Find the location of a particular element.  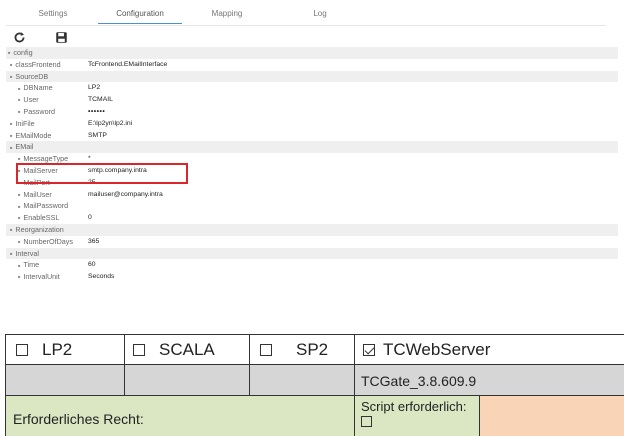

header-cell-sp2: SP2 is located at coordinates (302, 349).